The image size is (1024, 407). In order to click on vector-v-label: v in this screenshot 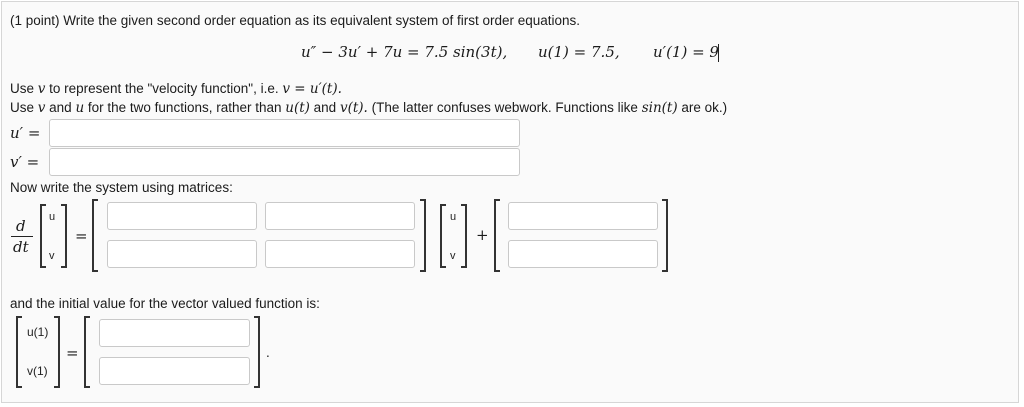, I will do `click(52, 256)`.